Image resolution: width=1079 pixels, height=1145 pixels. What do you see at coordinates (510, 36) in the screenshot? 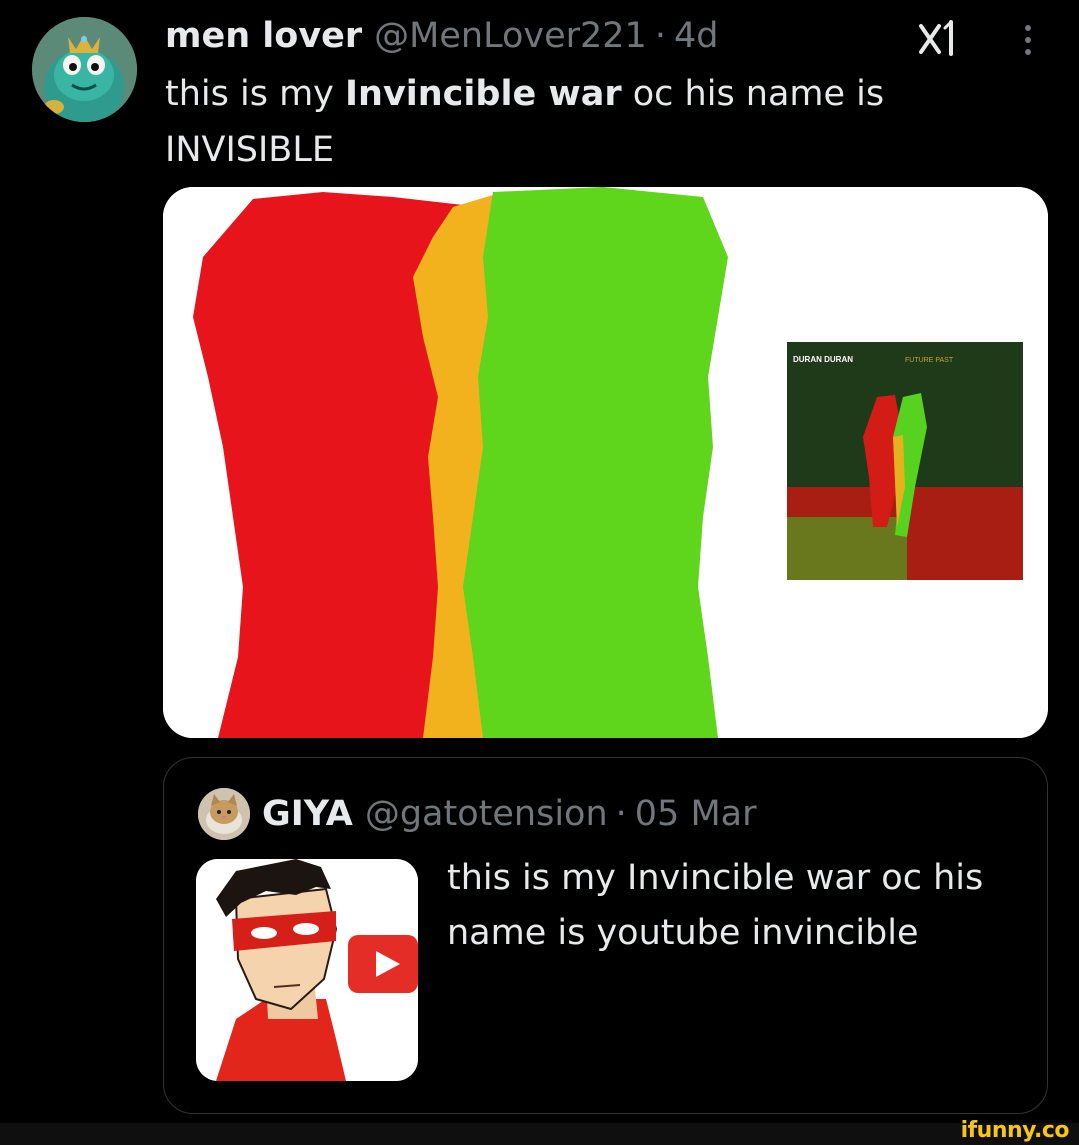
I see `author-handle: @MenLover221` at bounding box center [510, 36].